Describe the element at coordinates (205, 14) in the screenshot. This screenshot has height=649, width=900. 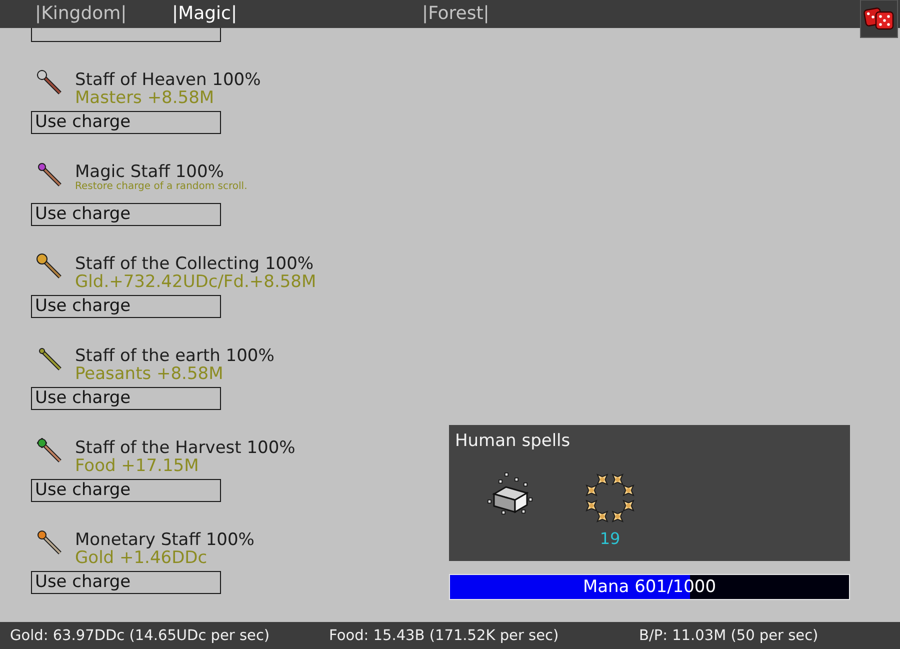
I see `tab: |Magic|` at that location.